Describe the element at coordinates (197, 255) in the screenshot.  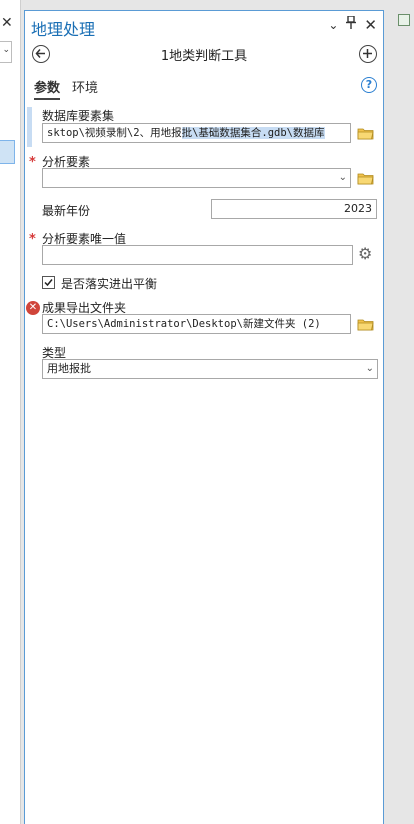
I see `unique-value-input` at that location.